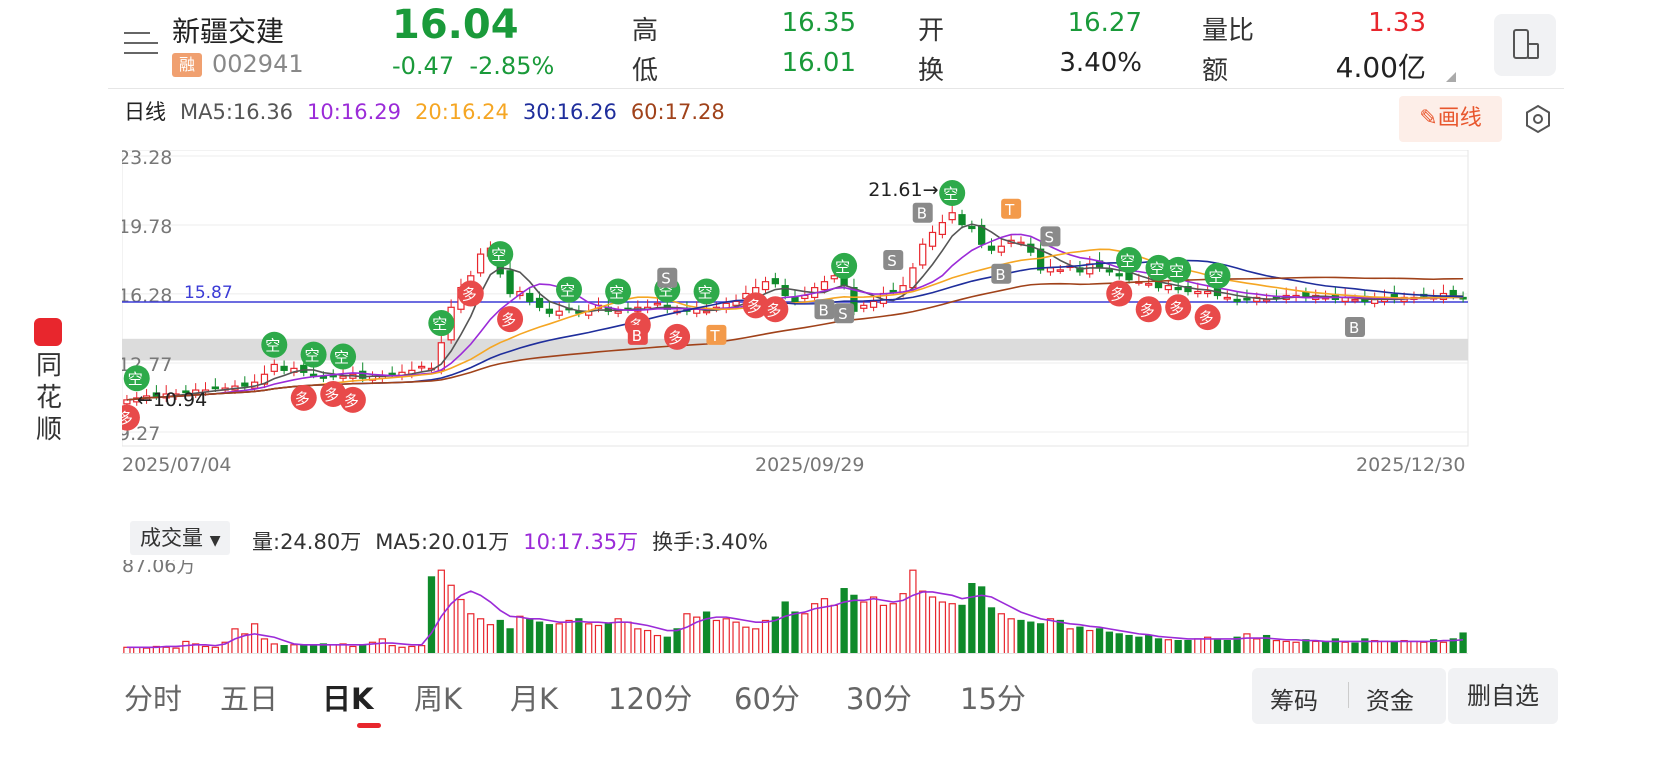  Describe the element at coordinates (153, 697) in the screenshot. I see `tab-0: 分时` at that location.